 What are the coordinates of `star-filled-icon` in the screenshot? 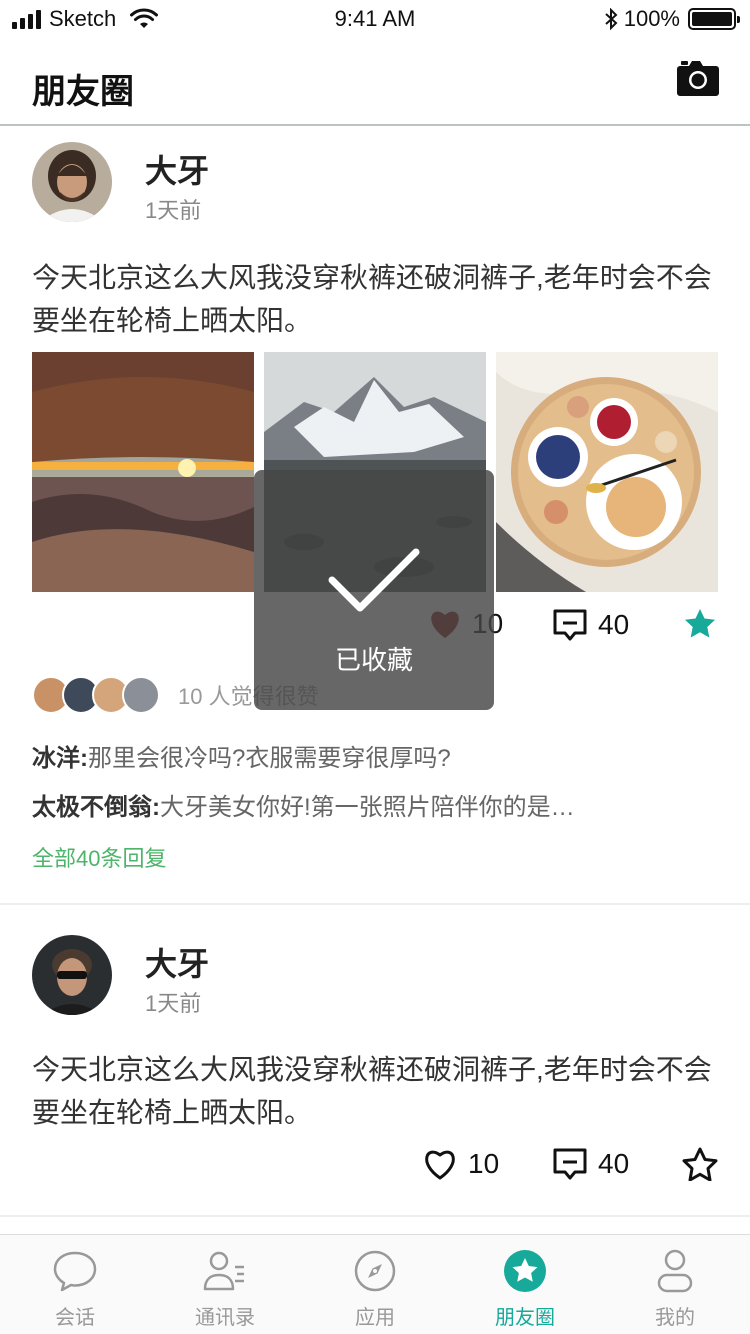 It's located at (700, 623).